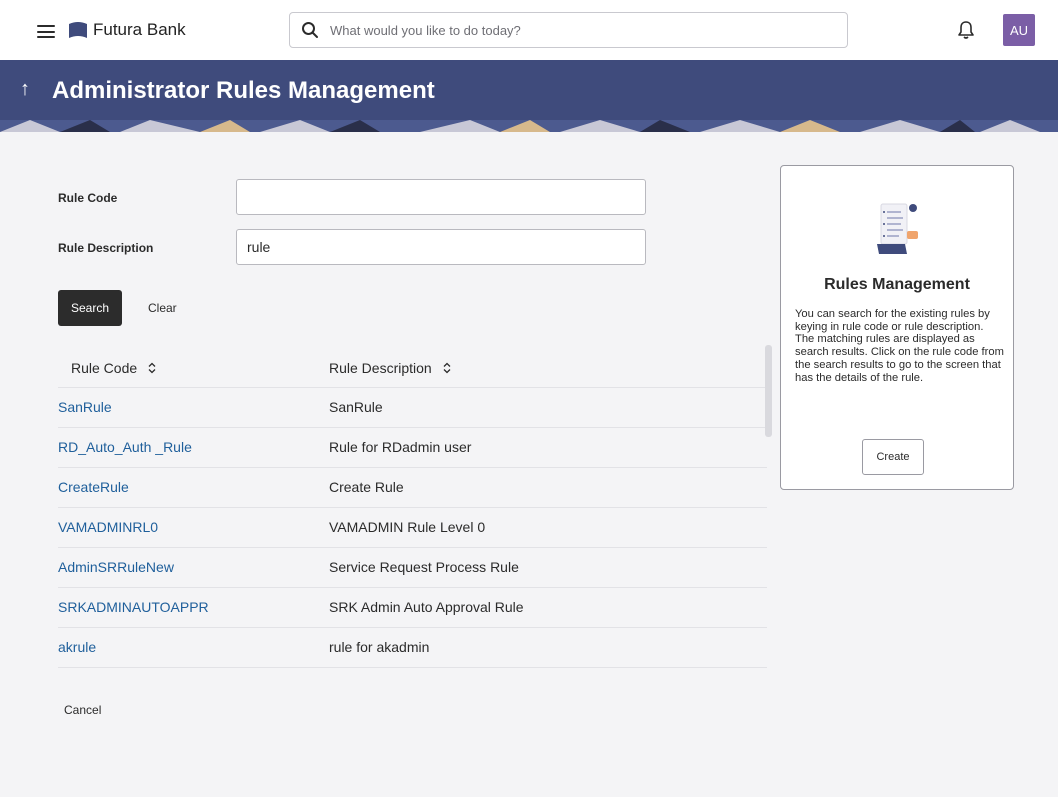  I want to click on table-row: CreateRule Create Rule, so click(412, 488).